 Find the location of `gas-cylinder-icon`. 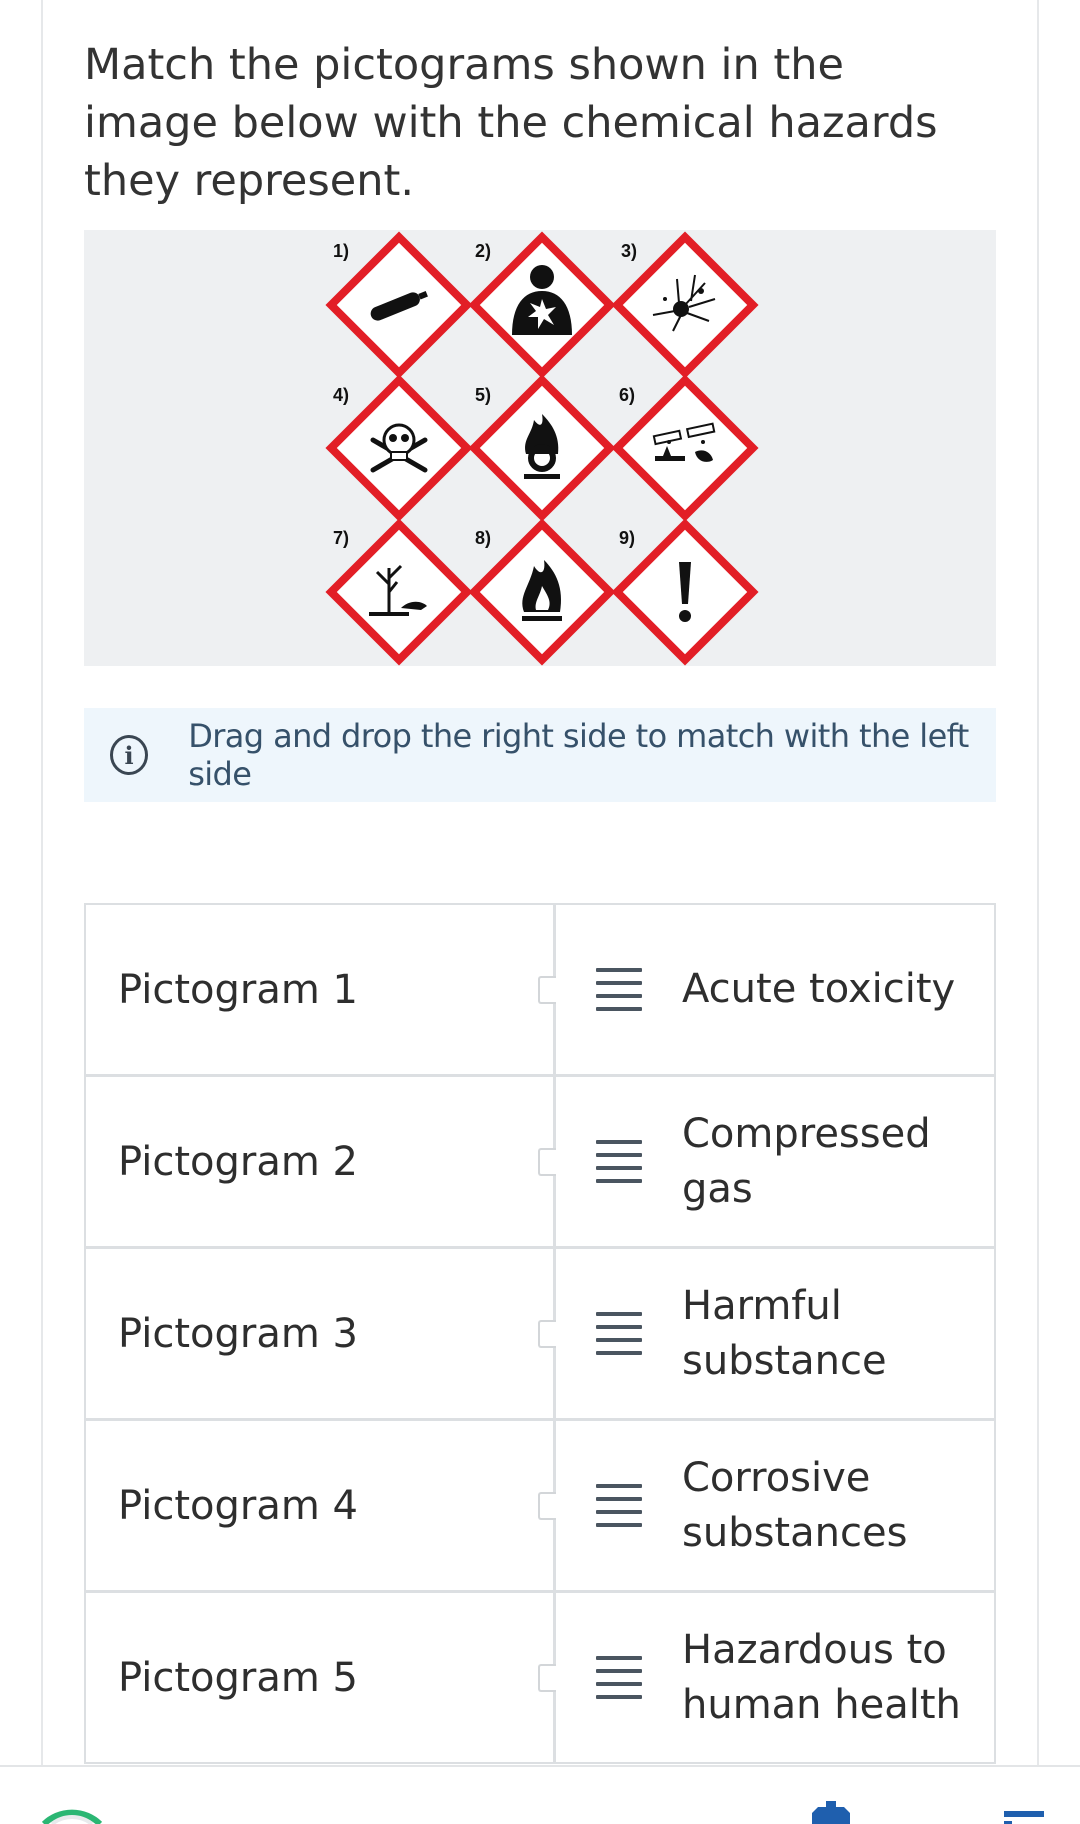

gas-cylinder-icon is located at coordinates (399, 305).